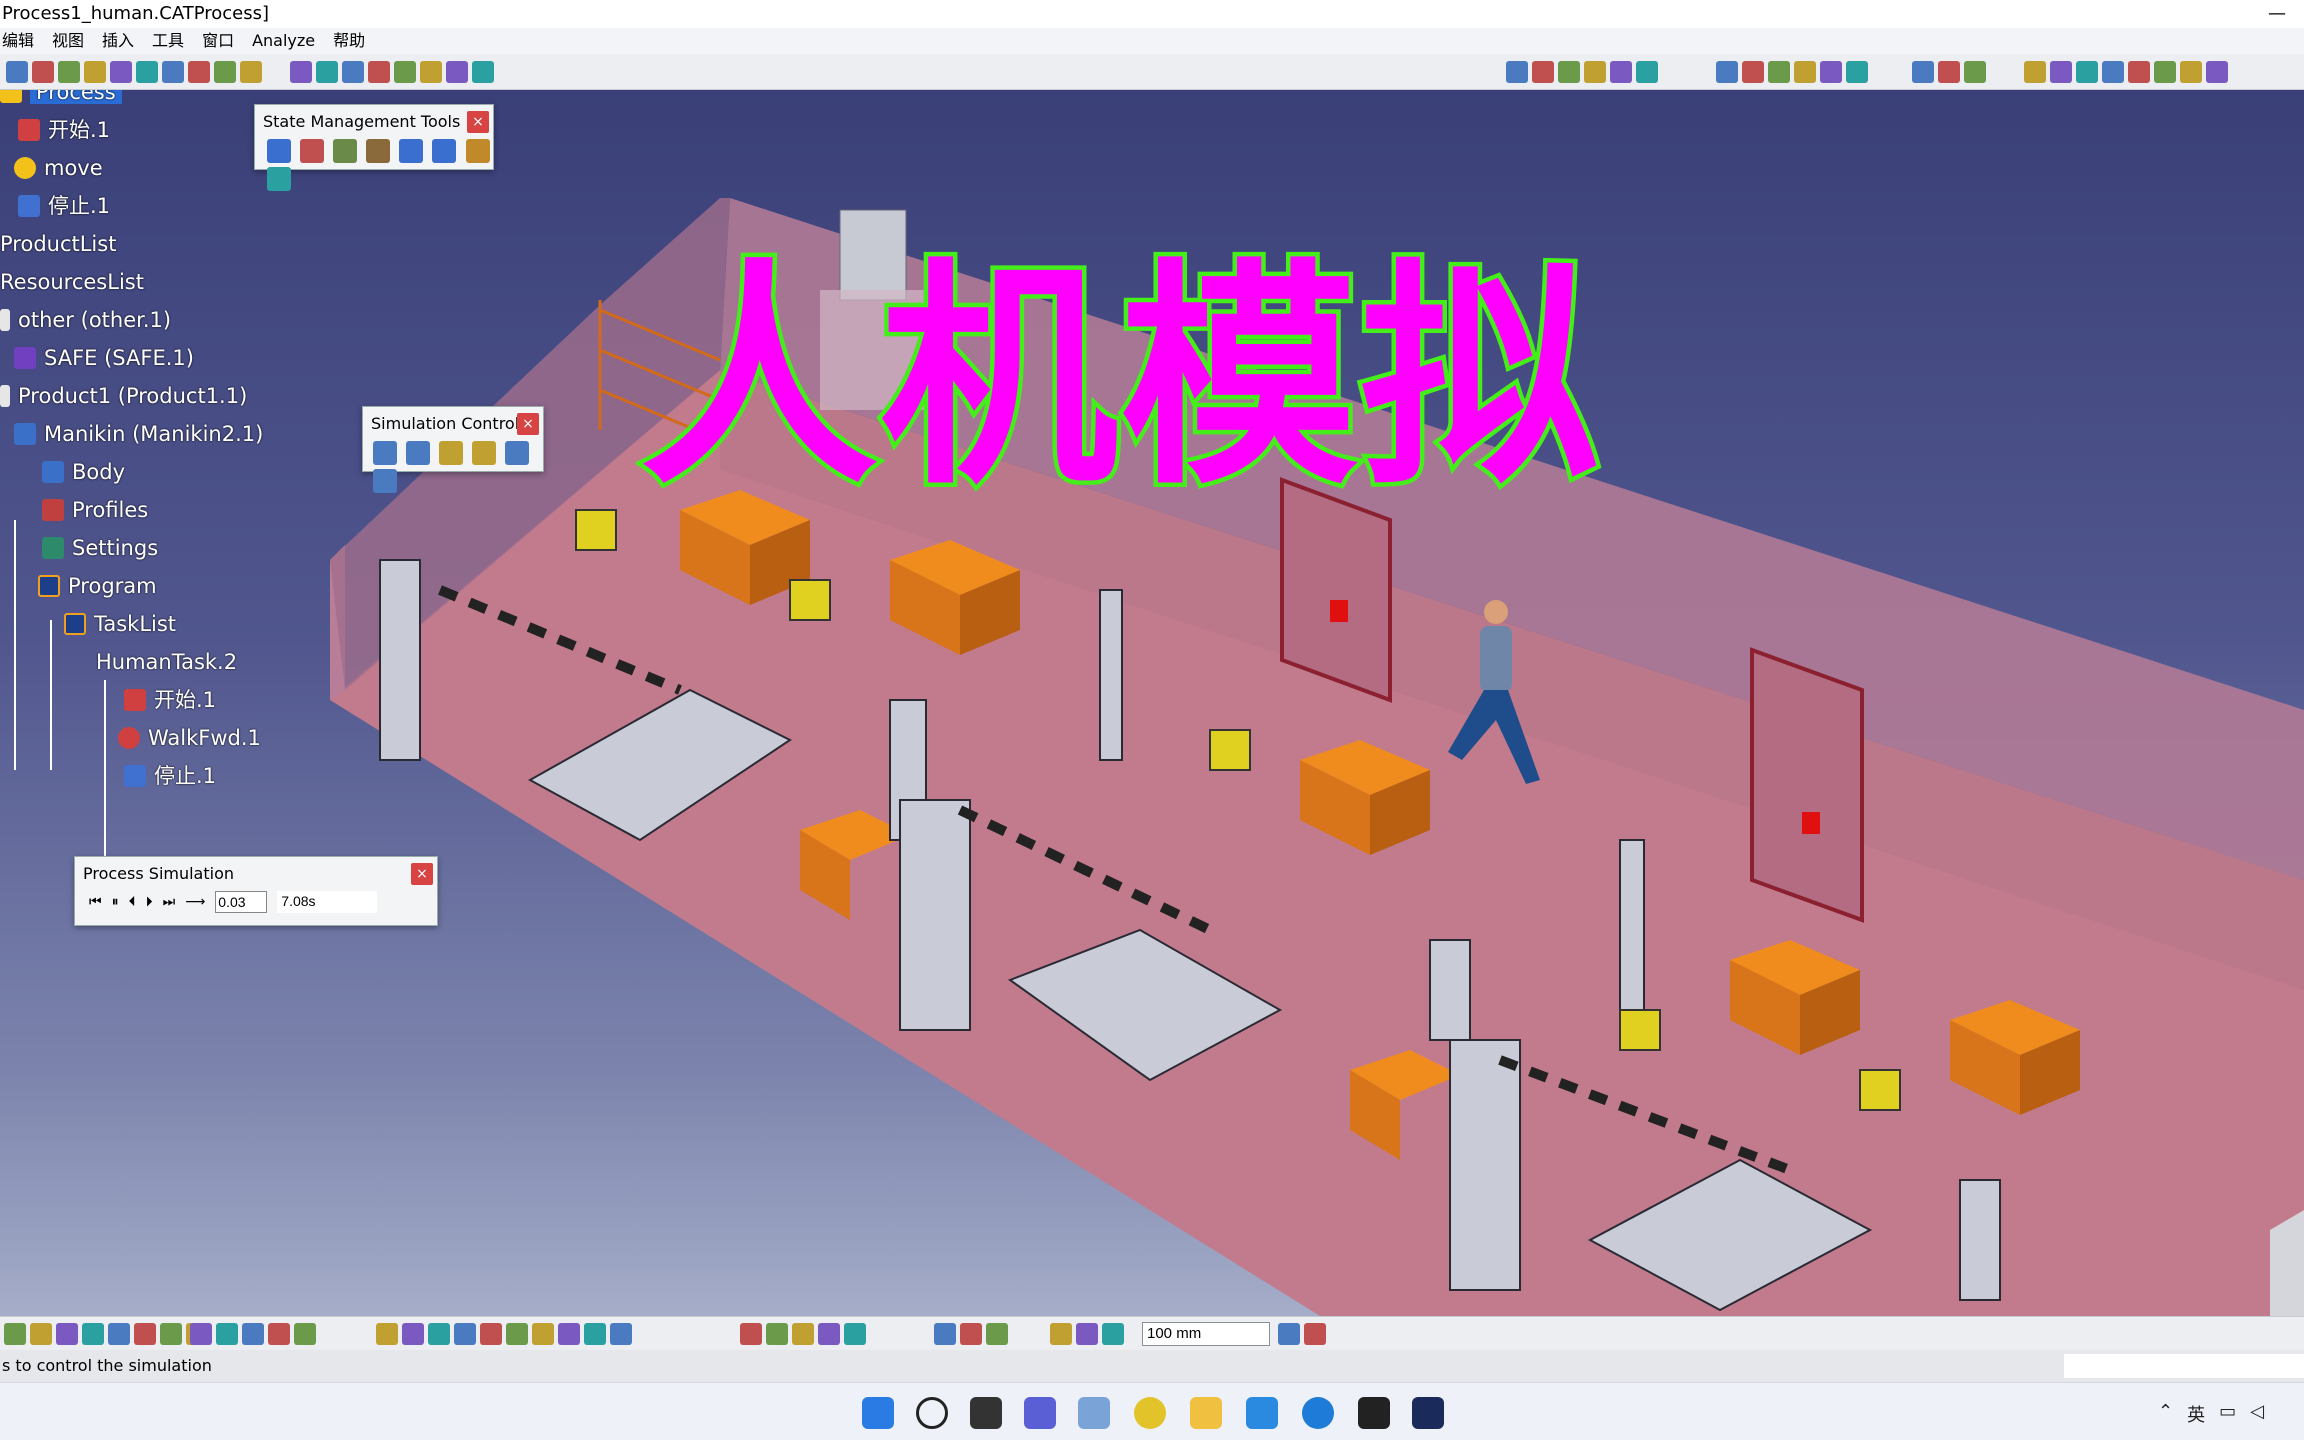 The width and height of the screenshot is (2304, 1440). Describe the element at coordinates (283, 41) in the screenshot. I see `menu-analyze: Analyze` at that location.